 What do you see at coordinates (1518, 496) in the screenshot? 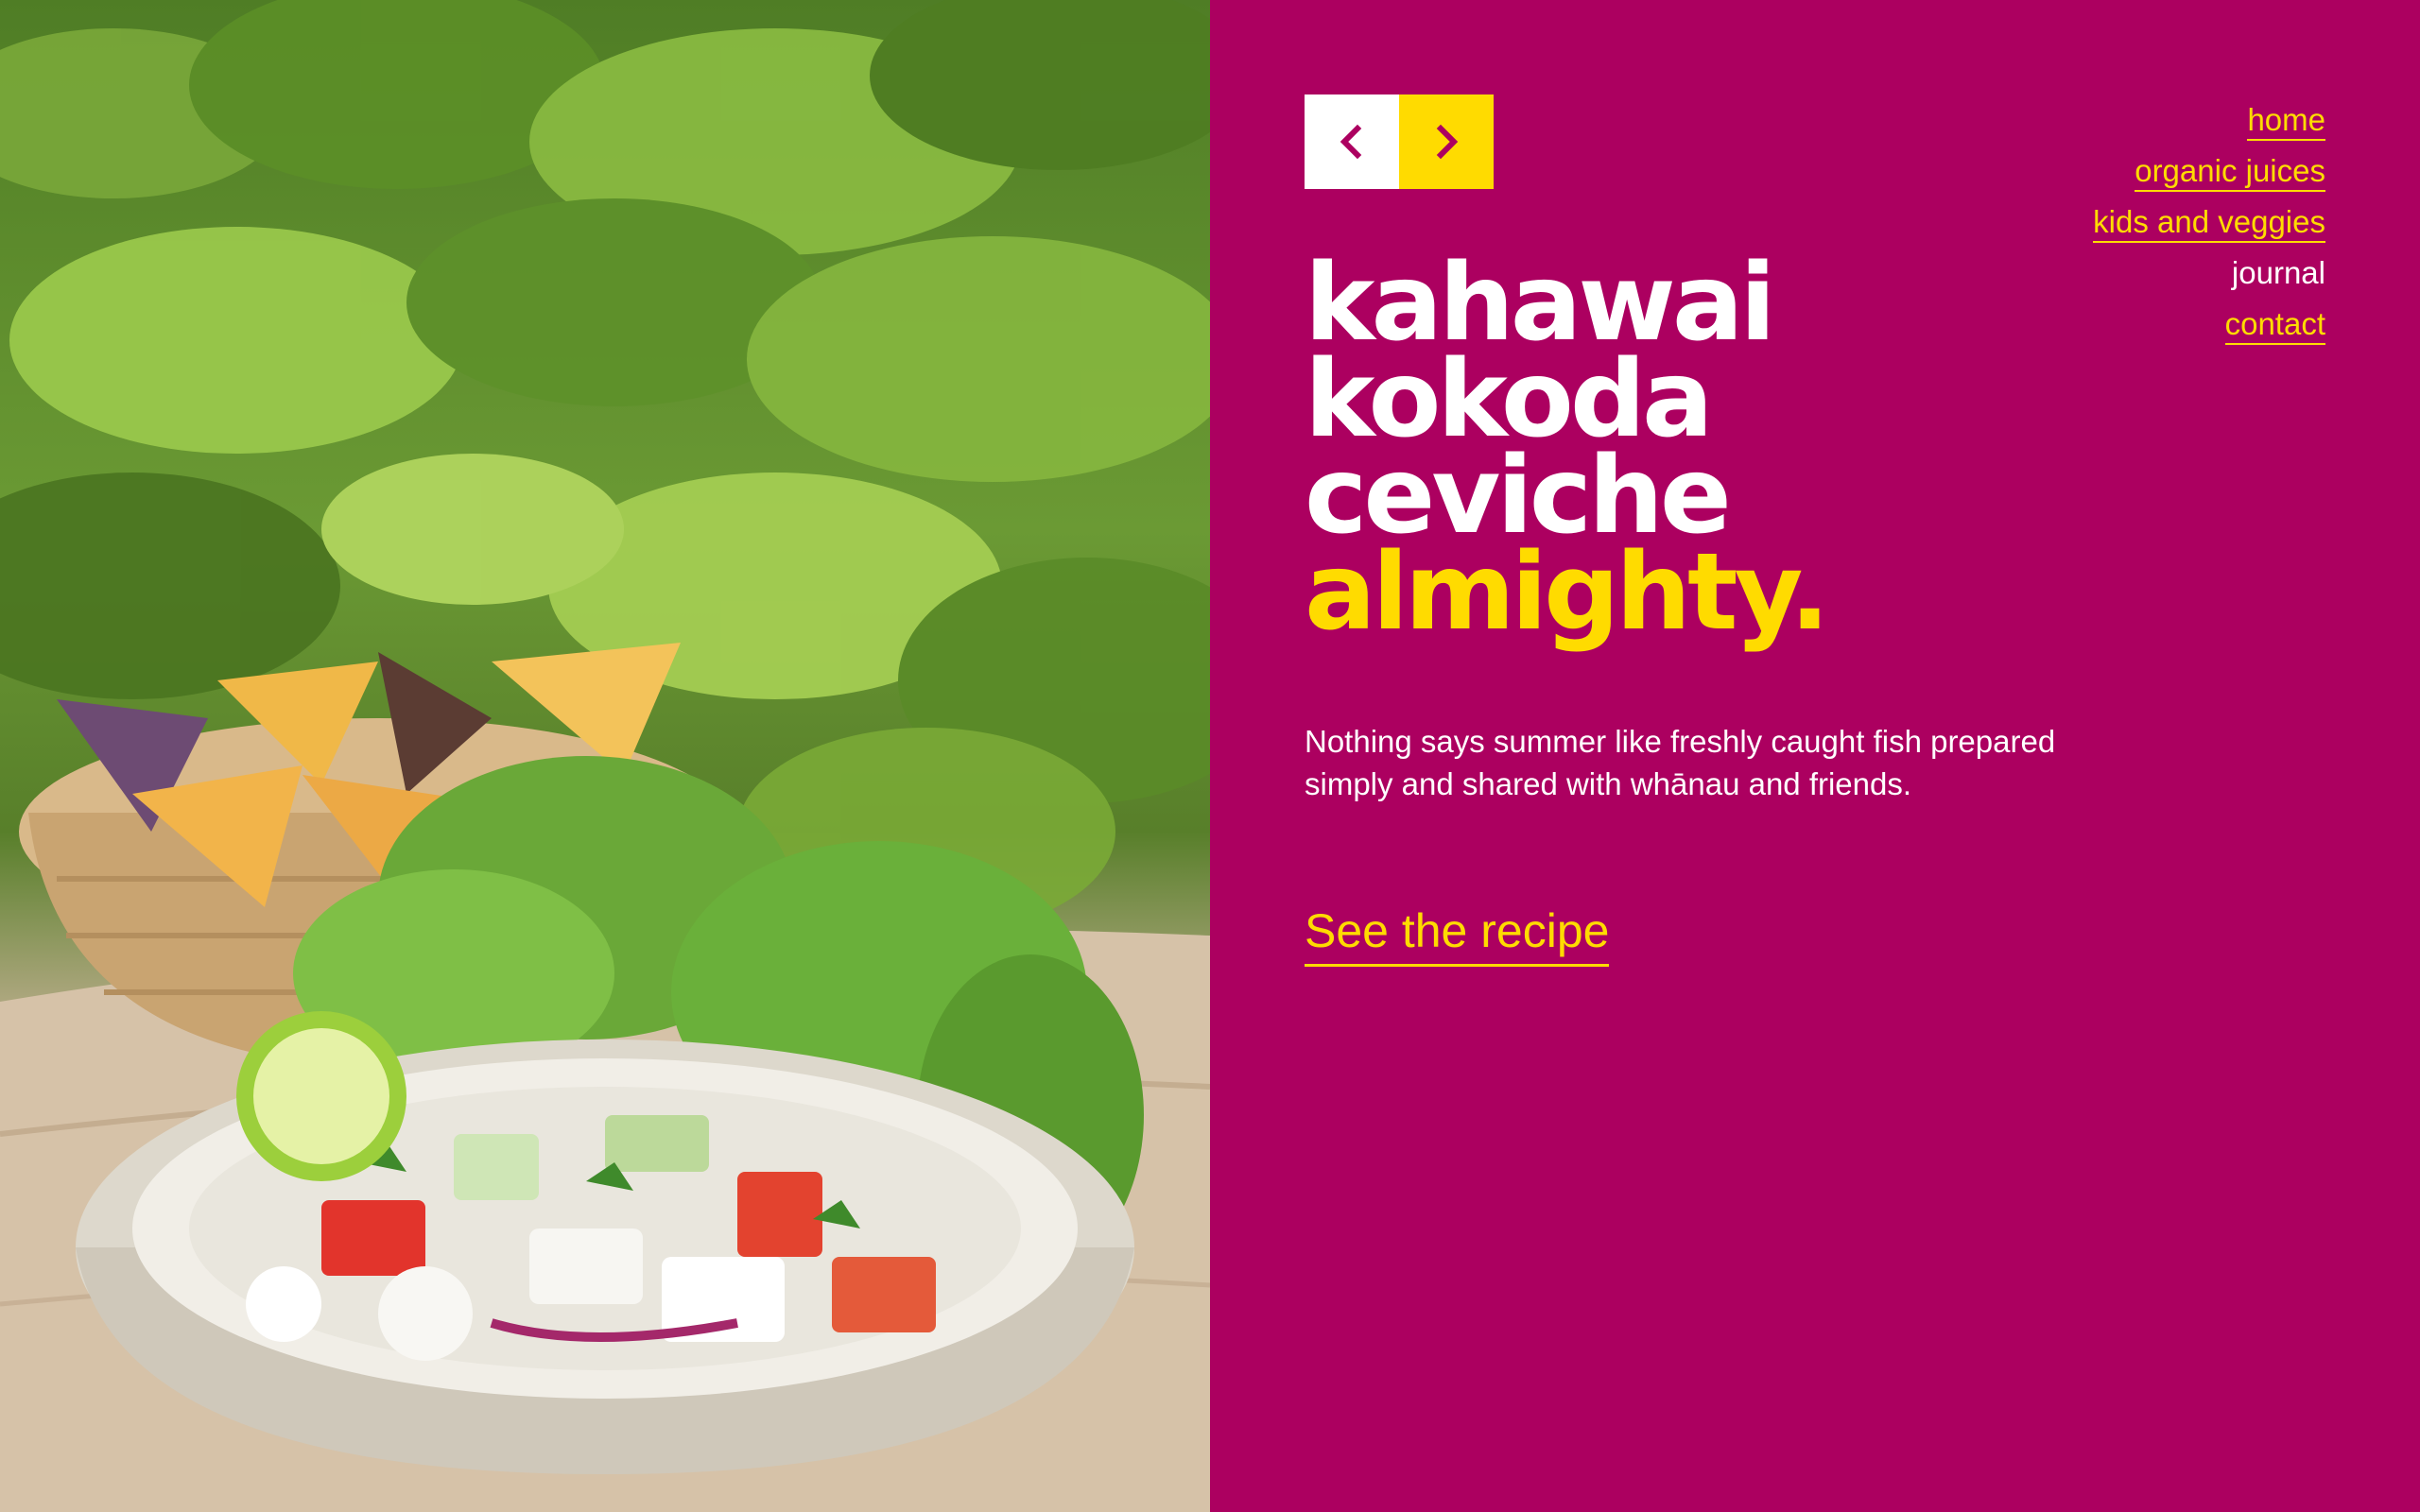
I see `title-line: ceviche` at bounding box center [1518, 496].